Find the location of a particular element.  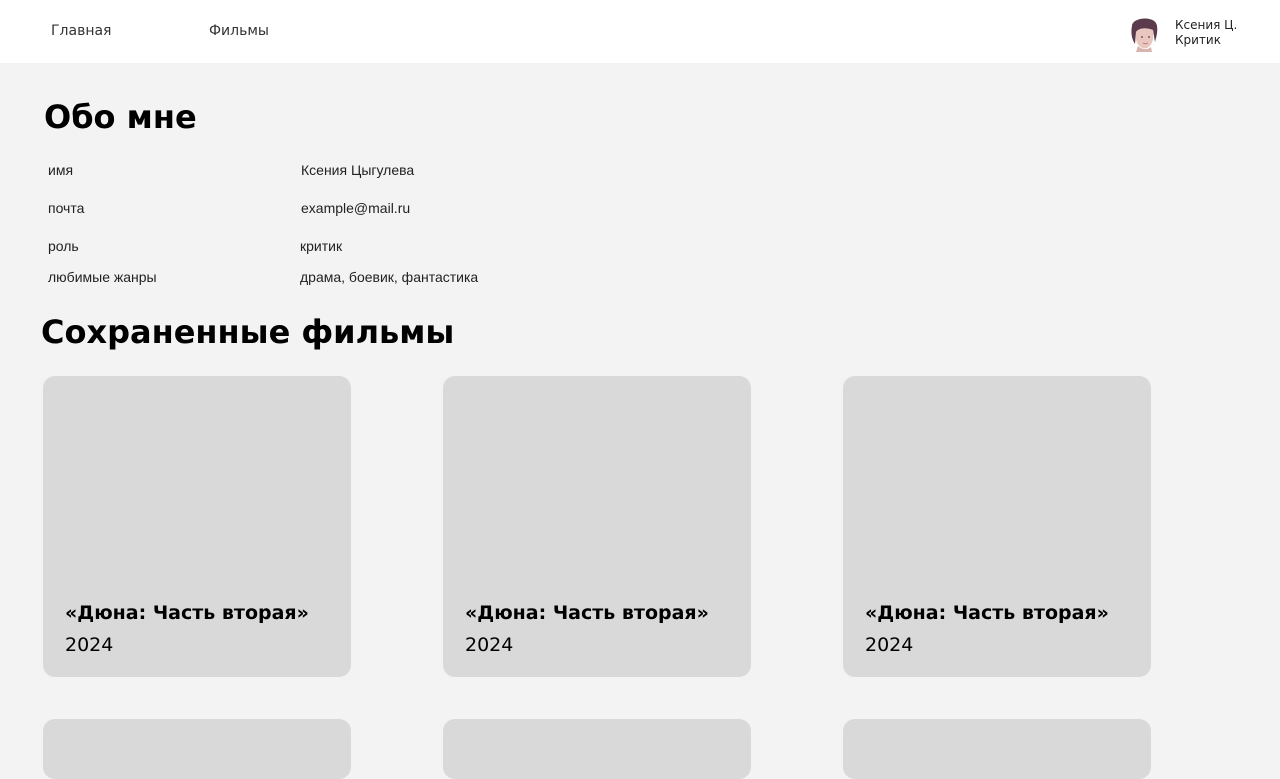

info-label-email: почта is located at coordinates (66, 208).